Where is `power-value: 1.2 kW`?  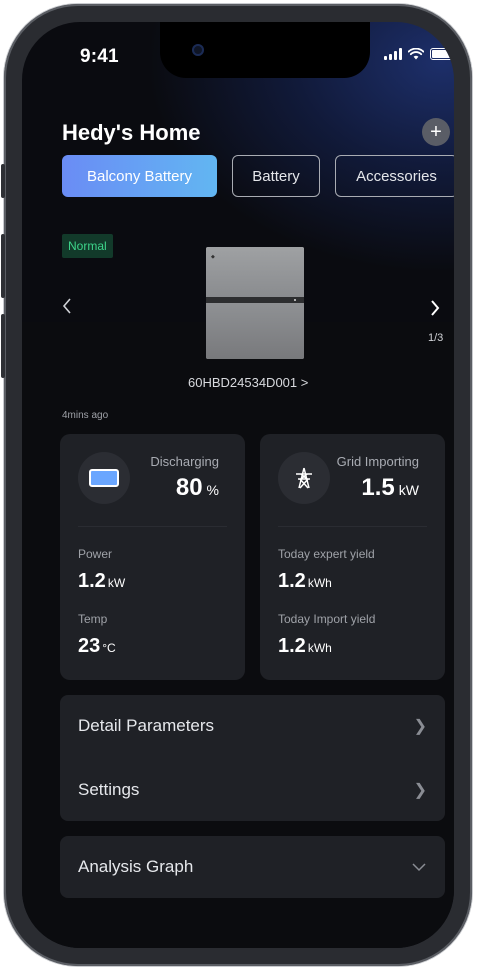 power-value: 1.2 kW is located at coordinates (102, 581).